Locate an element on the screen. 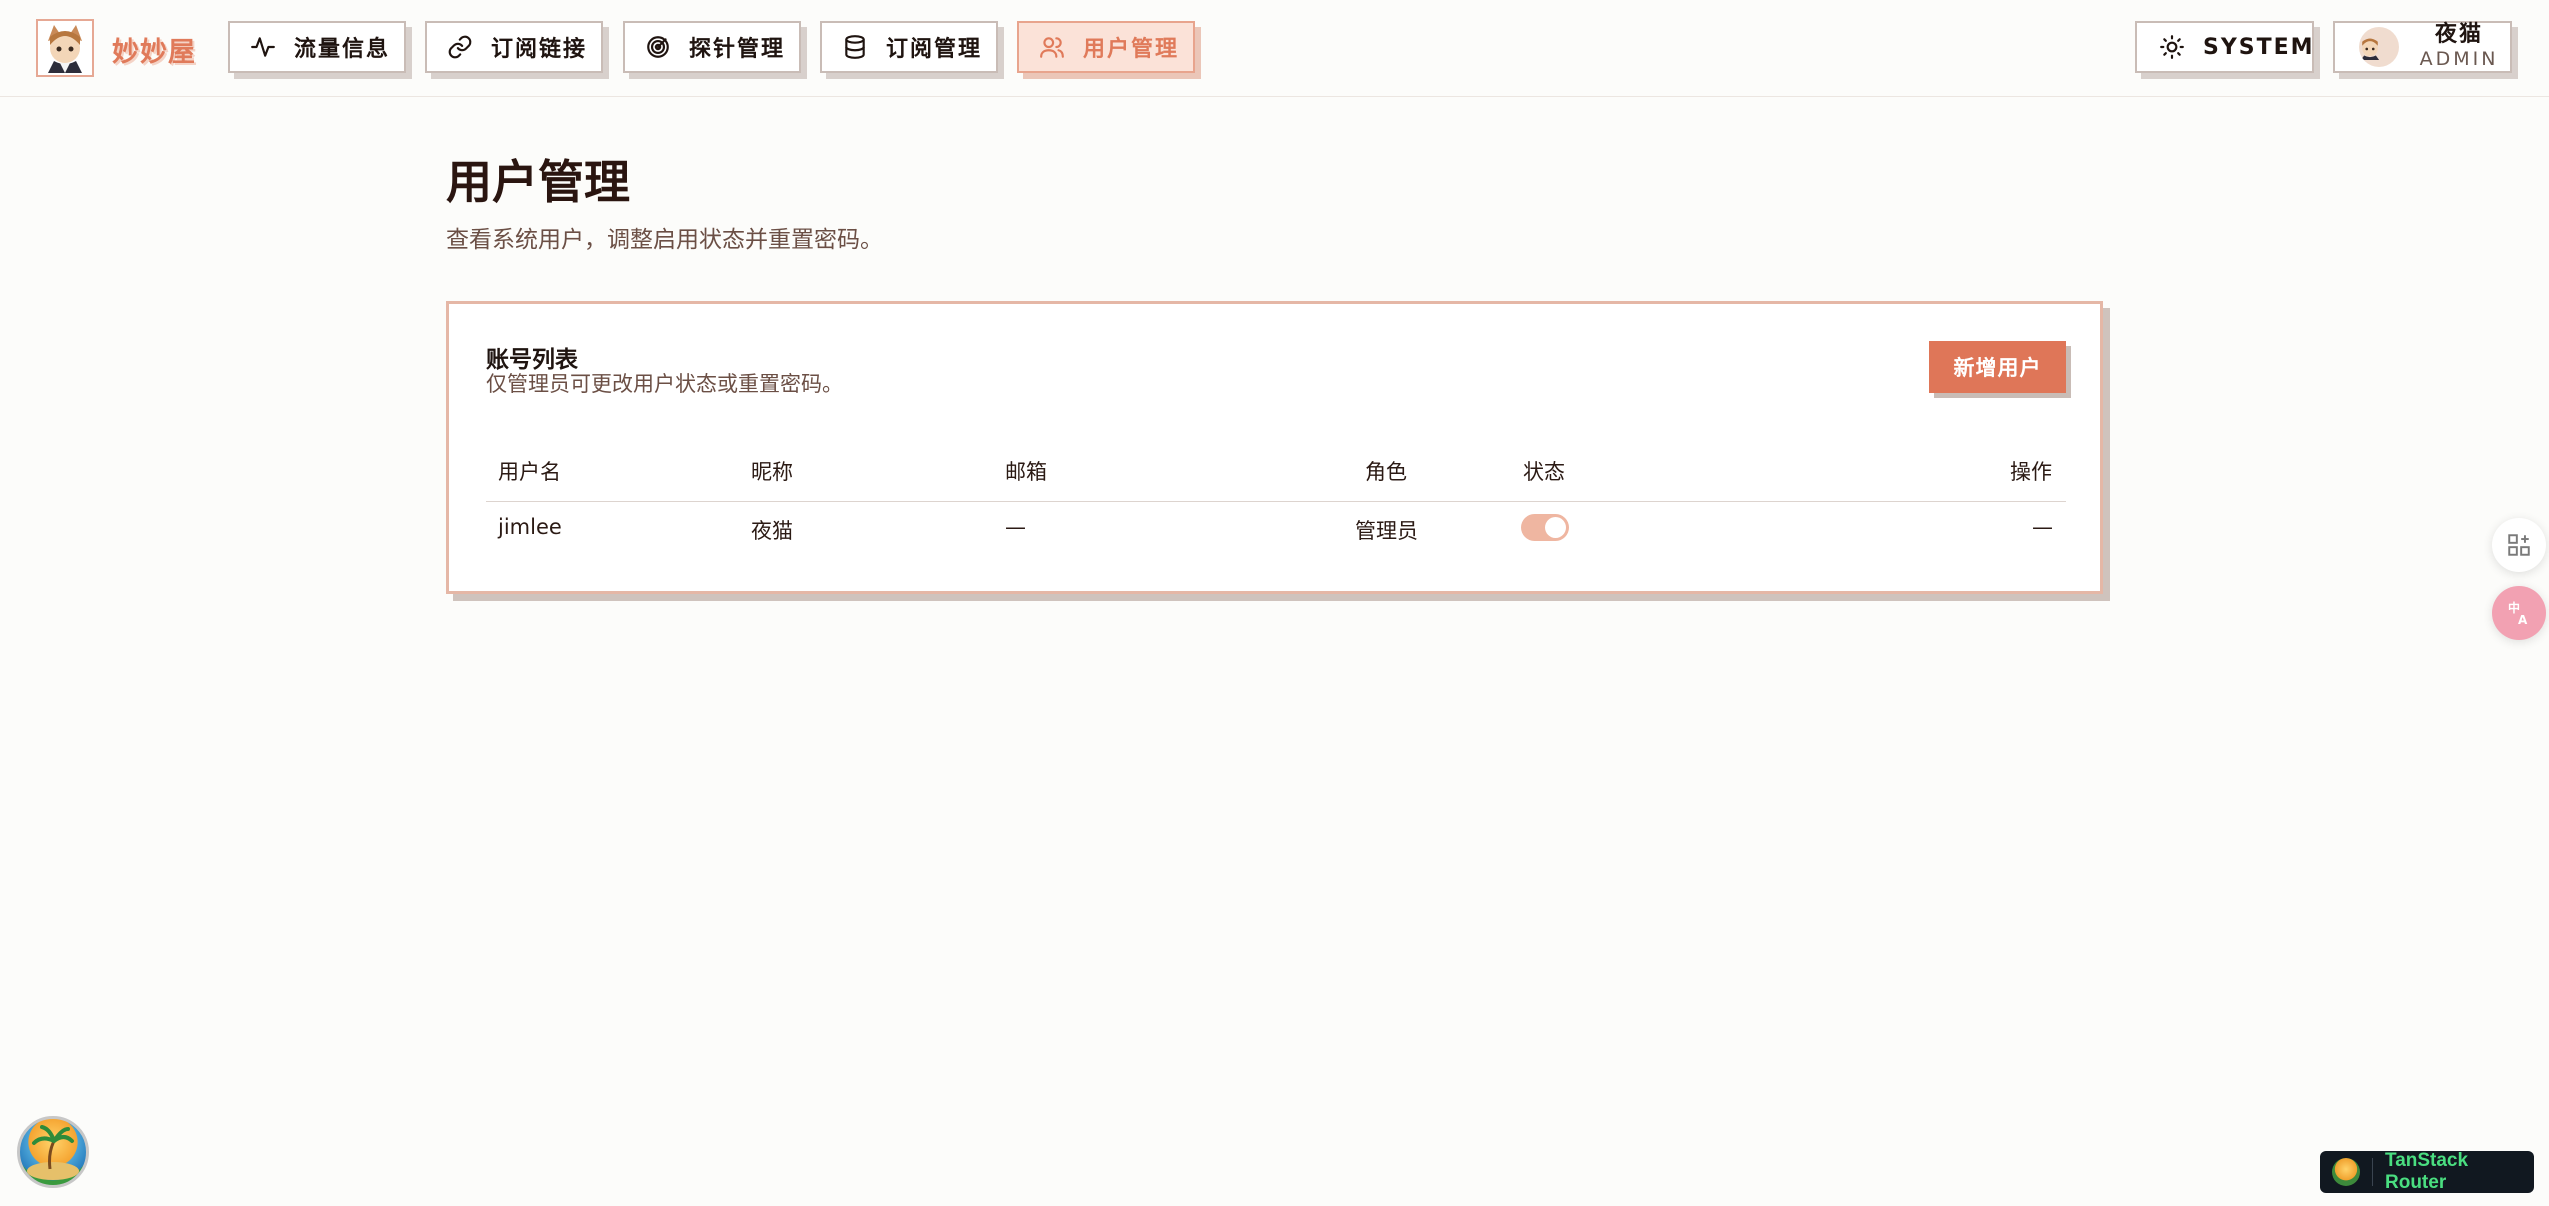 This screenshot has width=2549, height=1206. nav-tab-label: 订阅管理 is located at coordinates (934, 49).